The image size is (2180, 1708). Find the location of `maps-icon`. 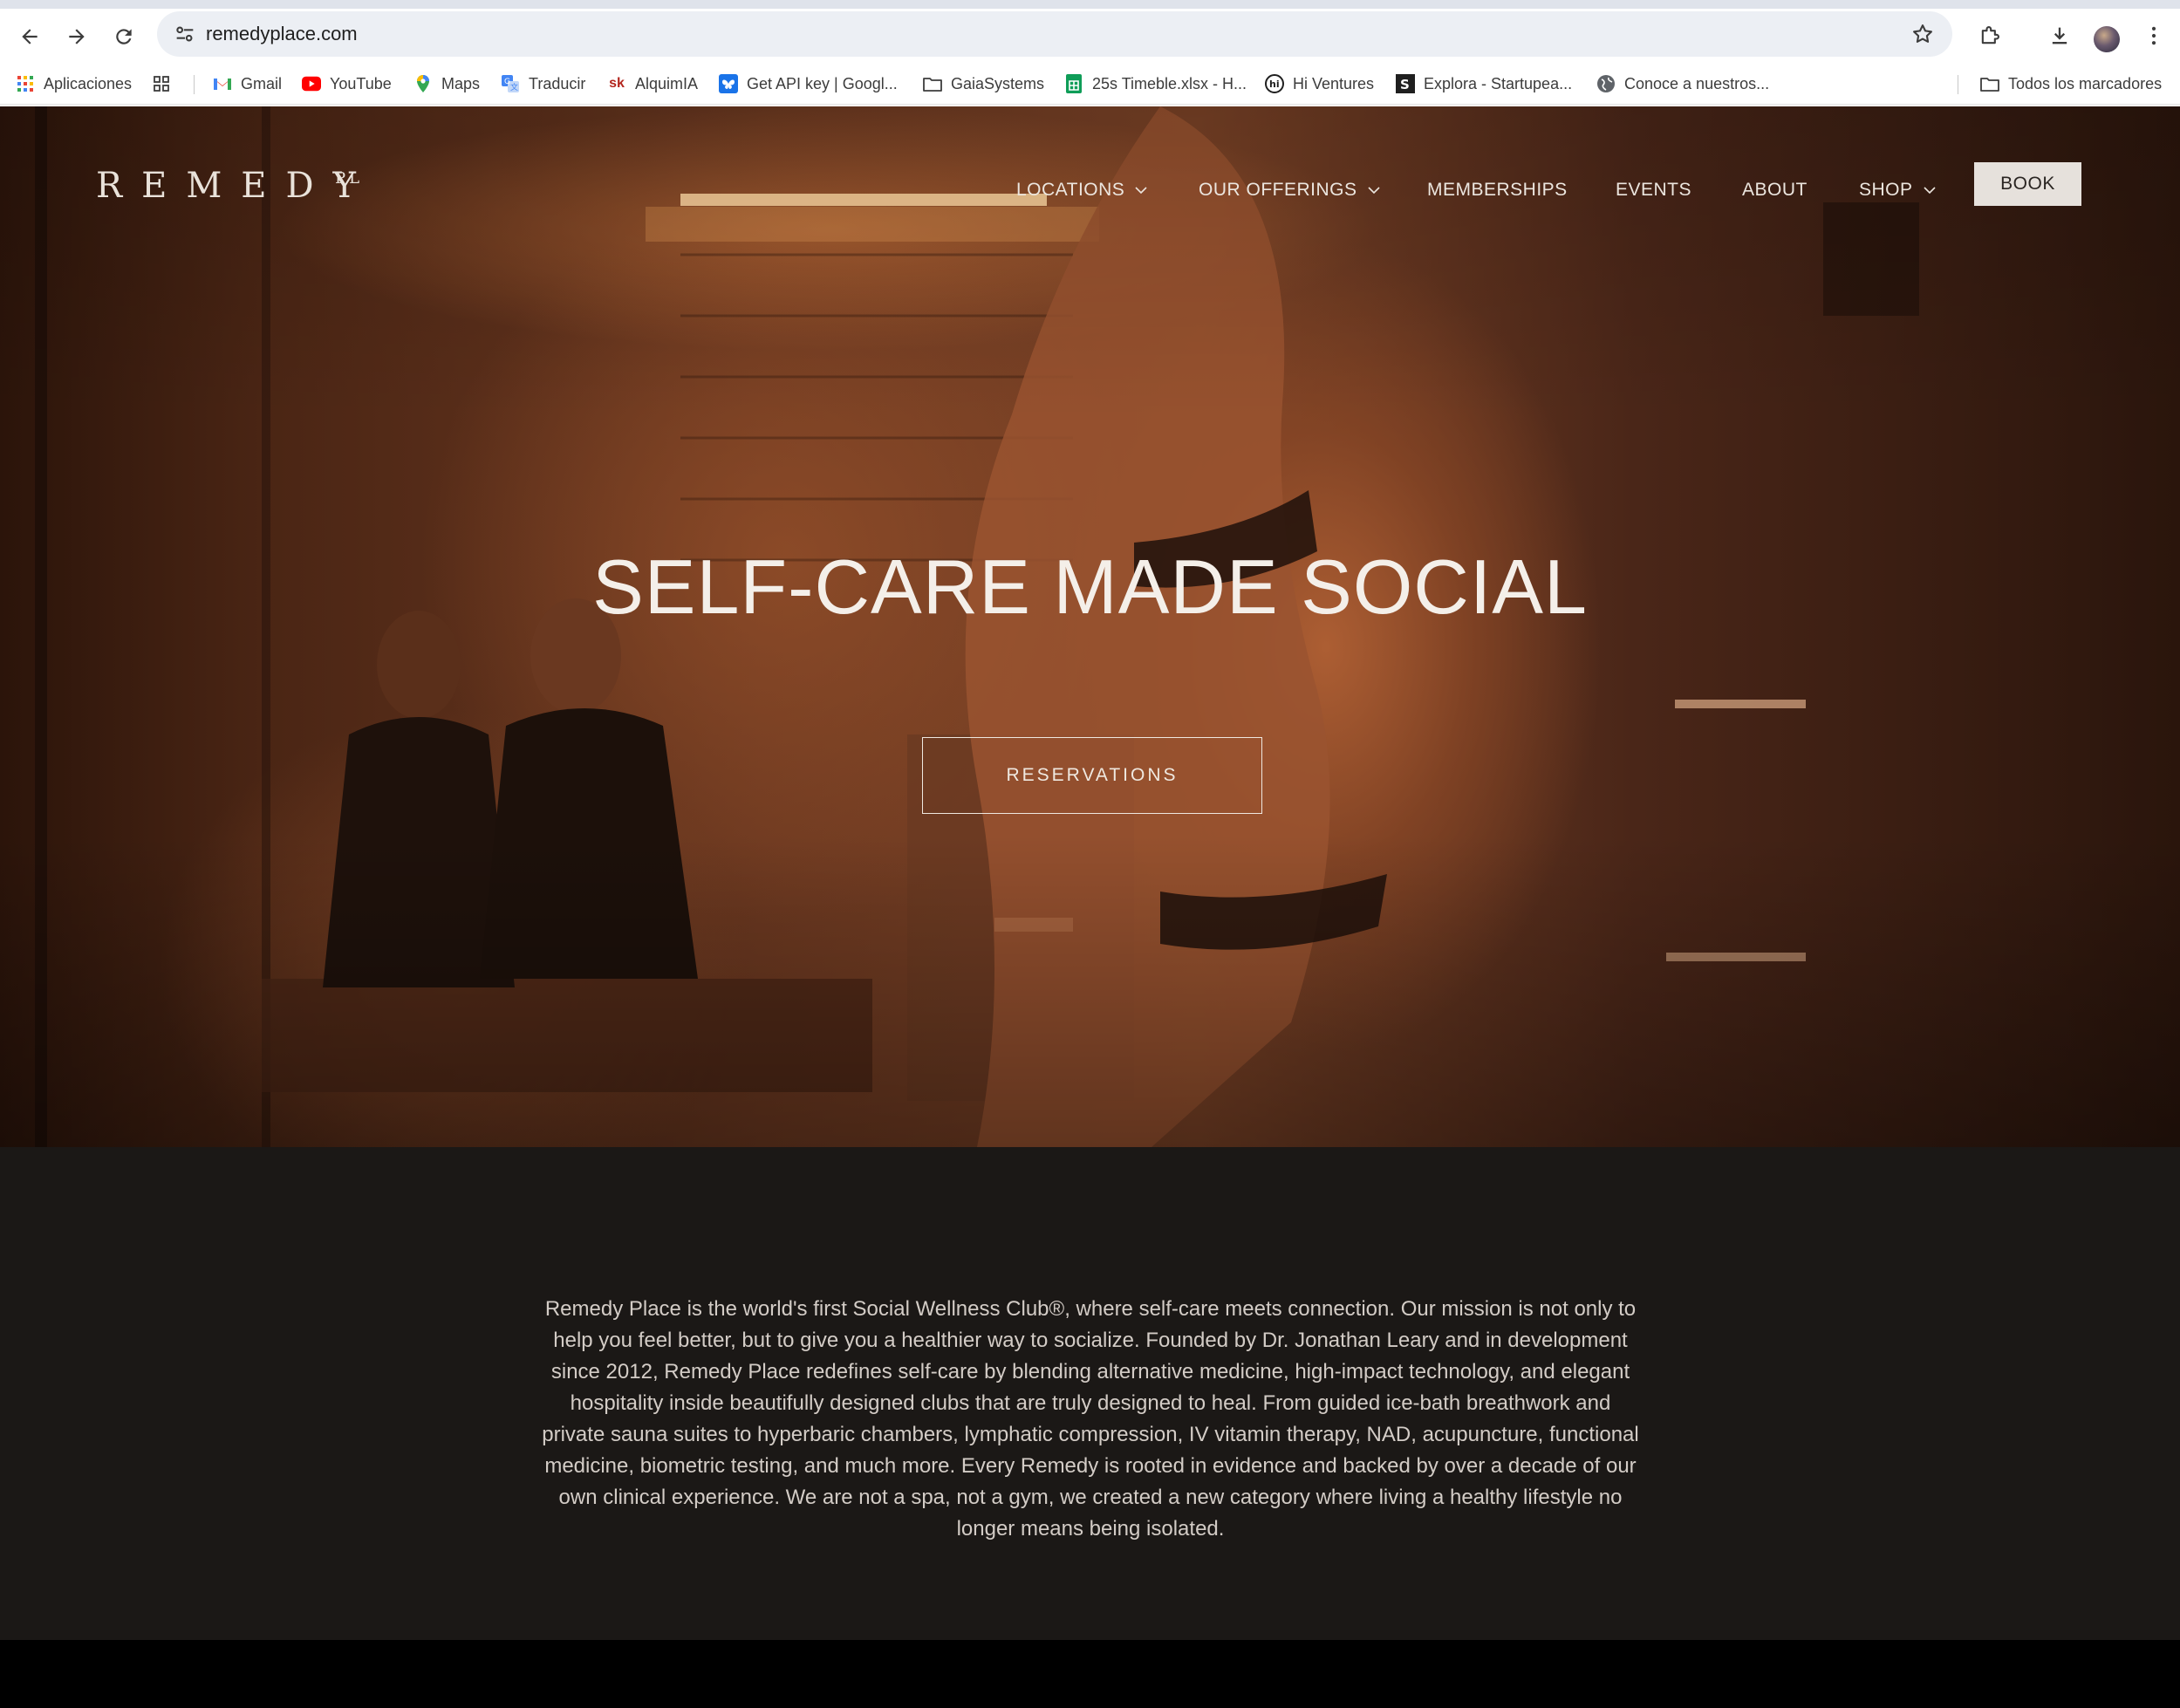

maps-icon is located at coordinates (423, 83).